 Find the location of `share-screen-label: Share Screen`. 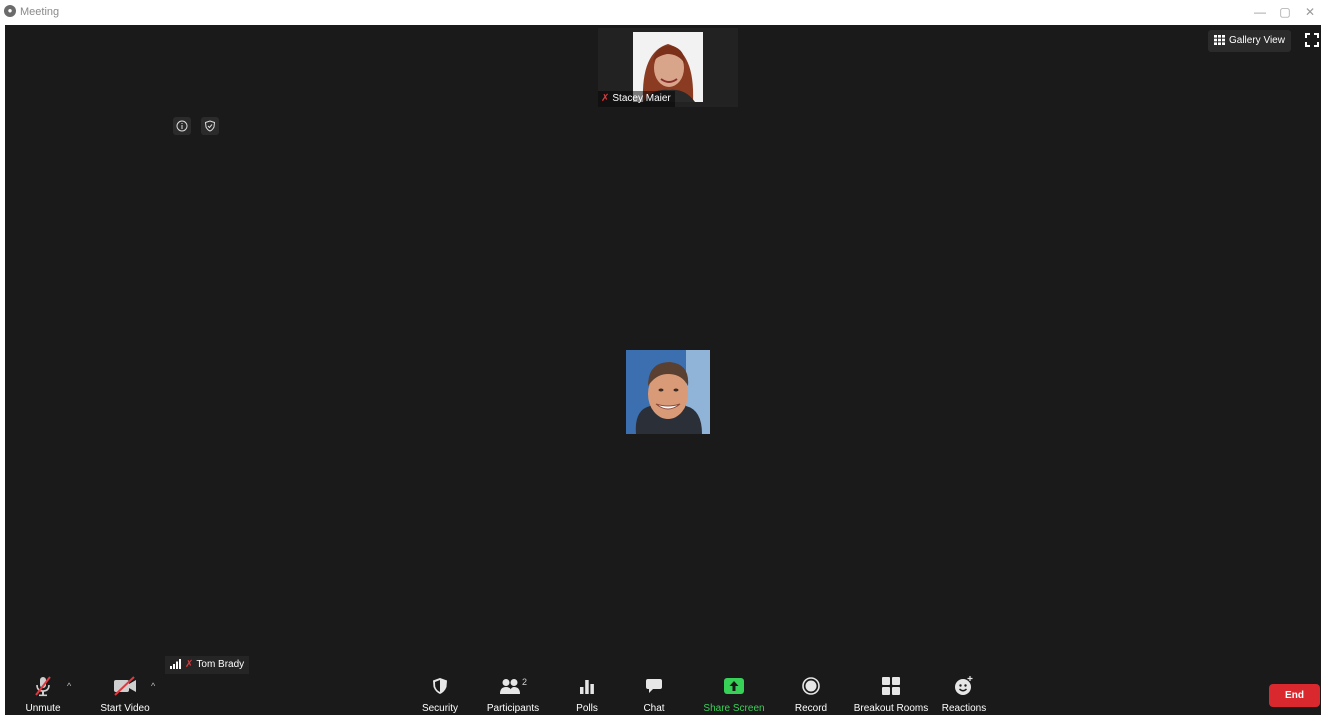

share-screen-label: Share Screen is located at coordinates (734, 708).